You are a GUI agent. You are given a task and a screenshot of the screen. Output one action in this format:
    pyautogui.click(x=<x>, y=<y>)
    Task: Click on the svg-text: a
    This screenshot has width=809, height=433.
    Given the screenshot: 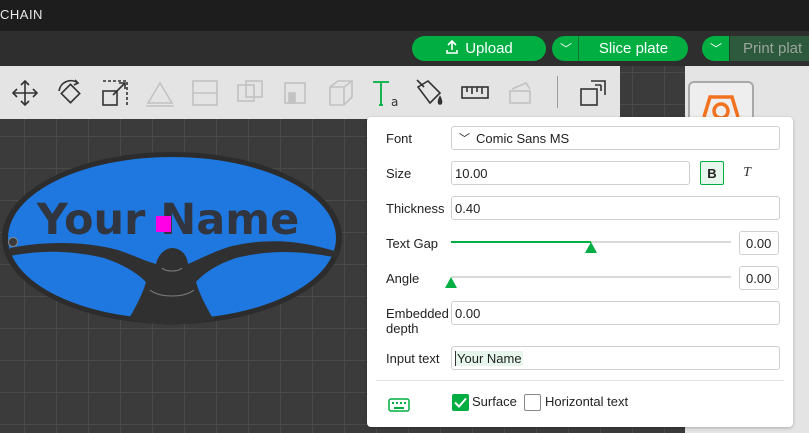 What is the action you would take?
    pyautogui.click(x=394, y=102)
    